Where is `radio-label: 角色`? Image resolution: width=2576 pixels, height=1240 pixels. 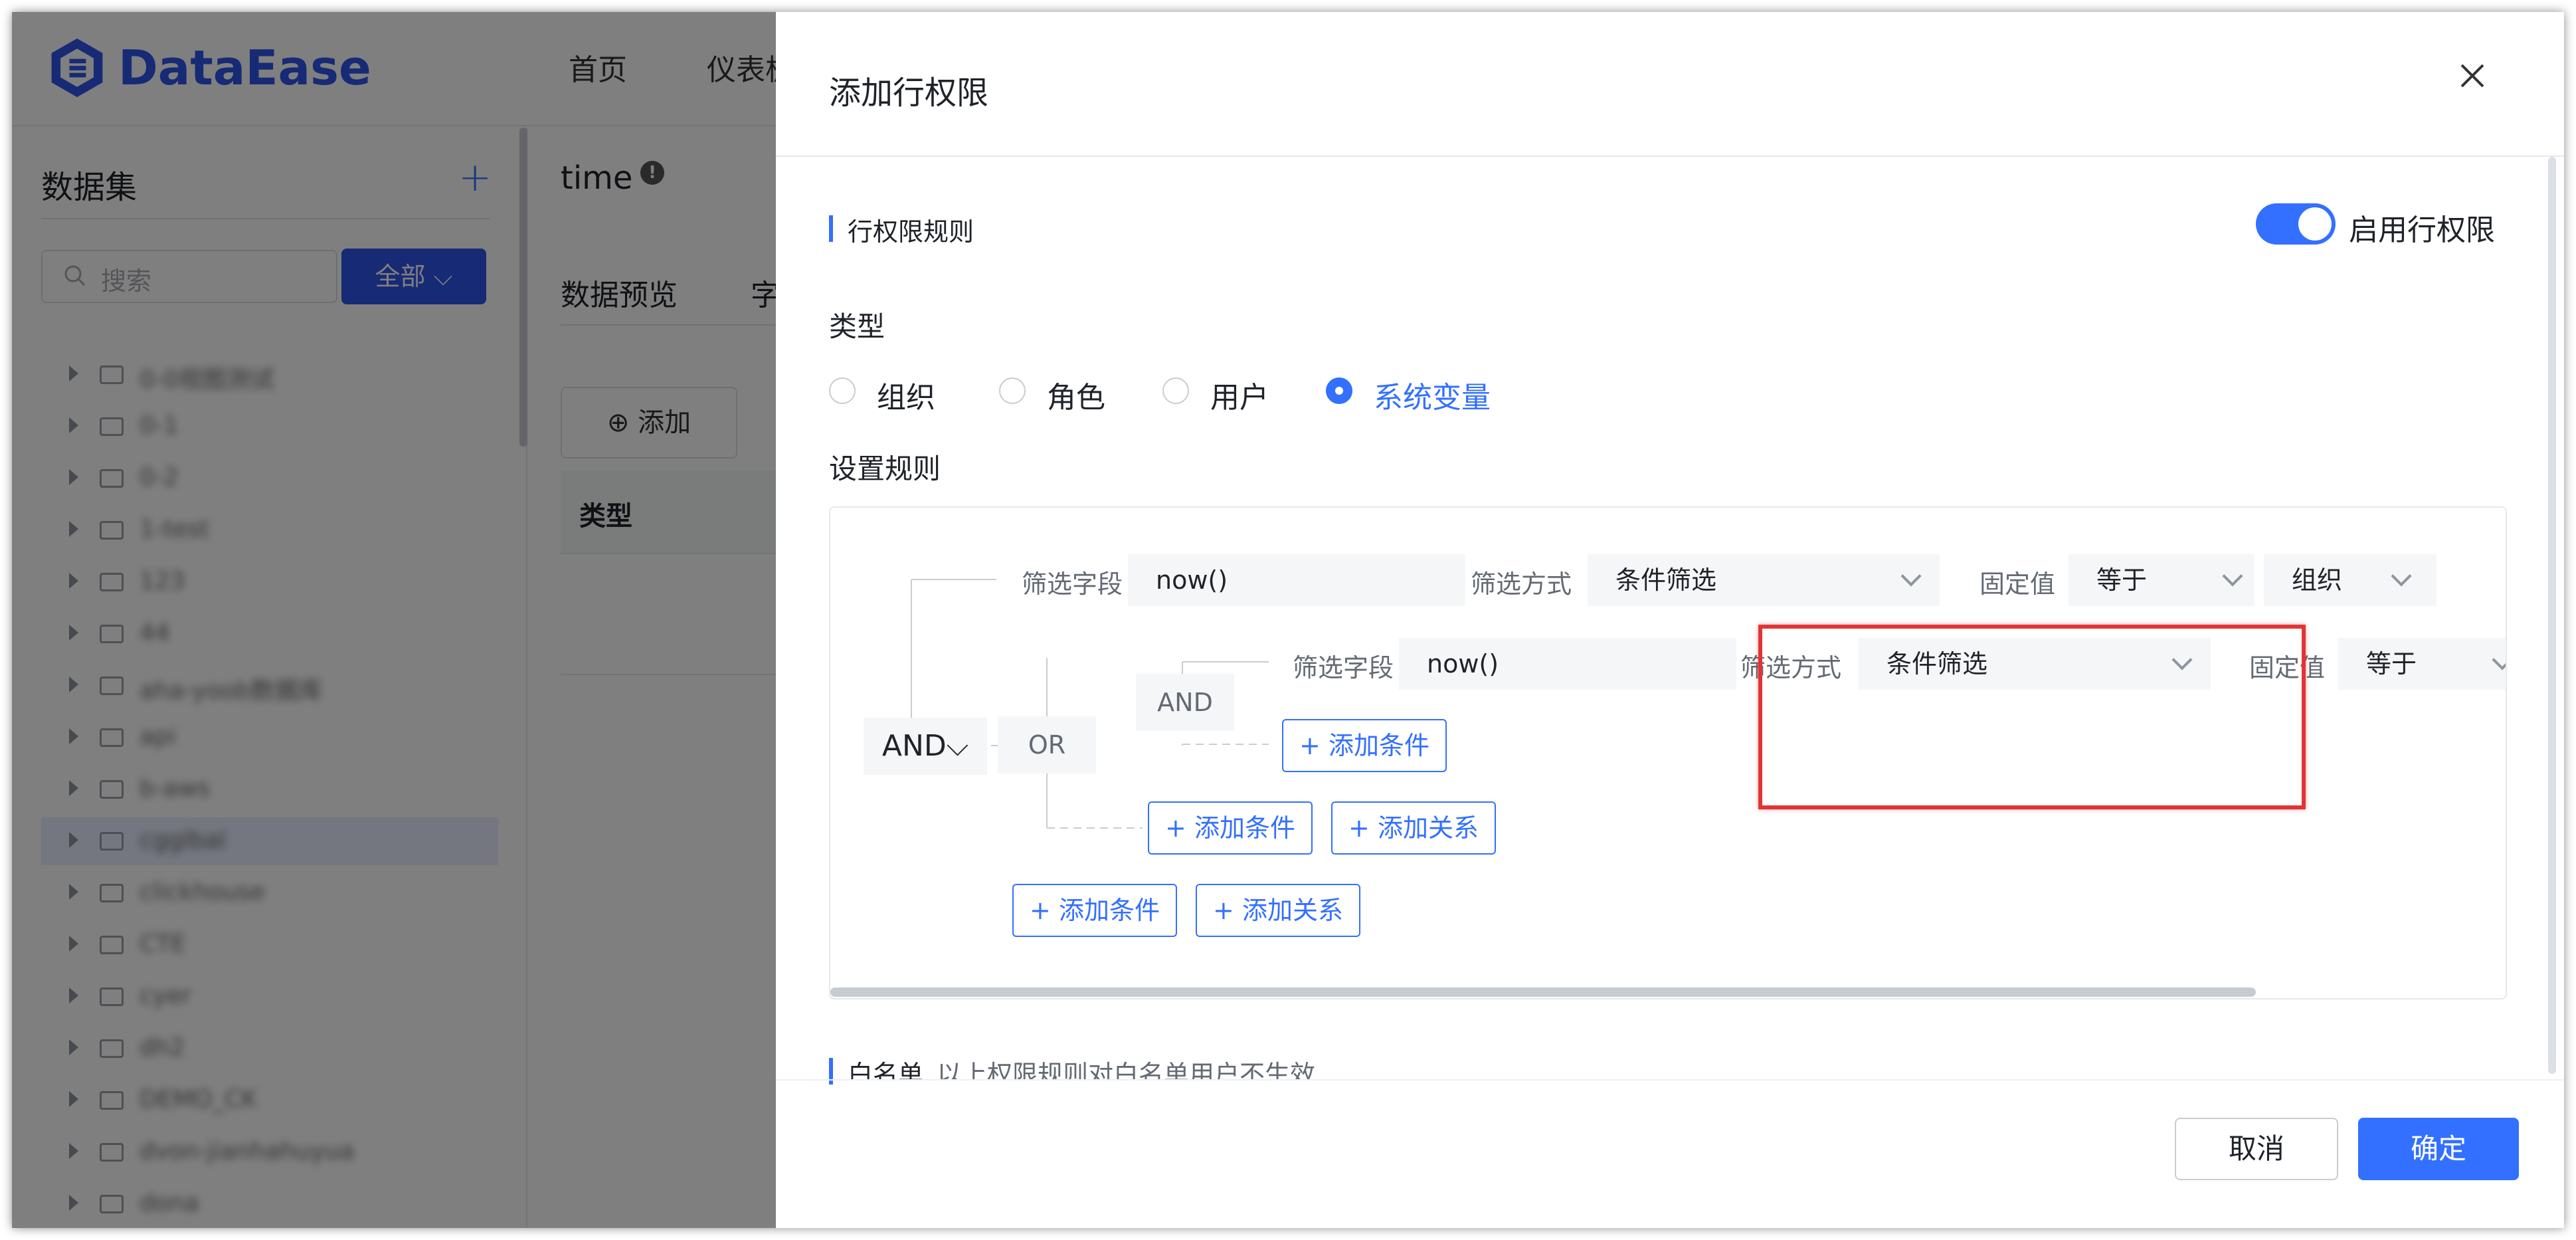 radio-label: 角色 is located at coordinates (1076, 398).